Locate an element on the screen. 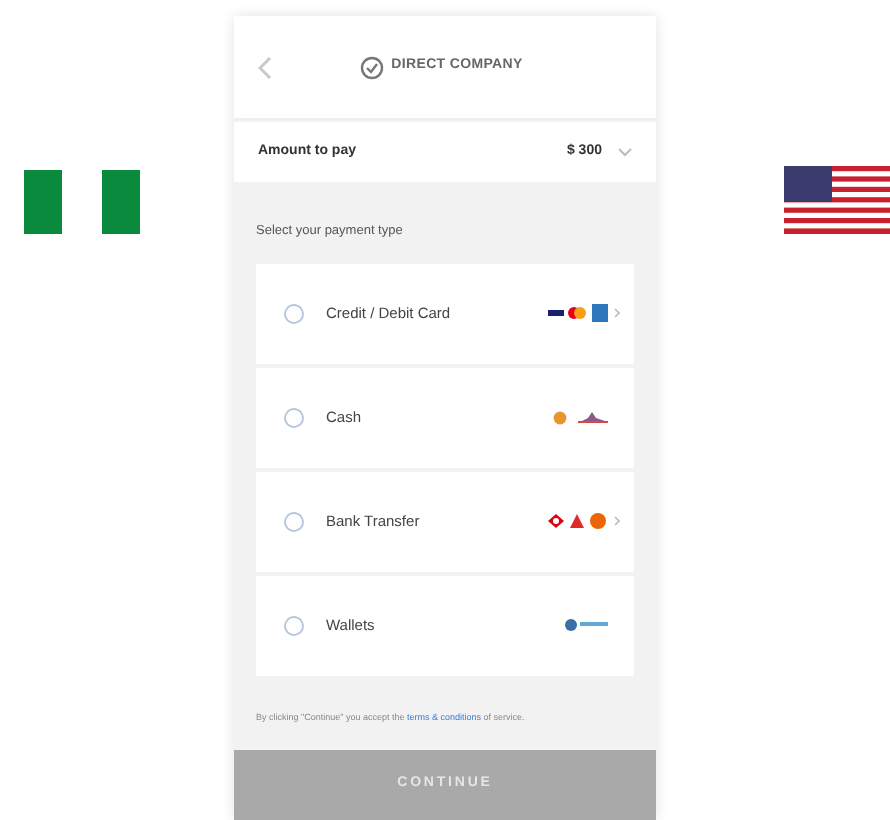  cash-logos-icon is located at coordinates (580, 417).